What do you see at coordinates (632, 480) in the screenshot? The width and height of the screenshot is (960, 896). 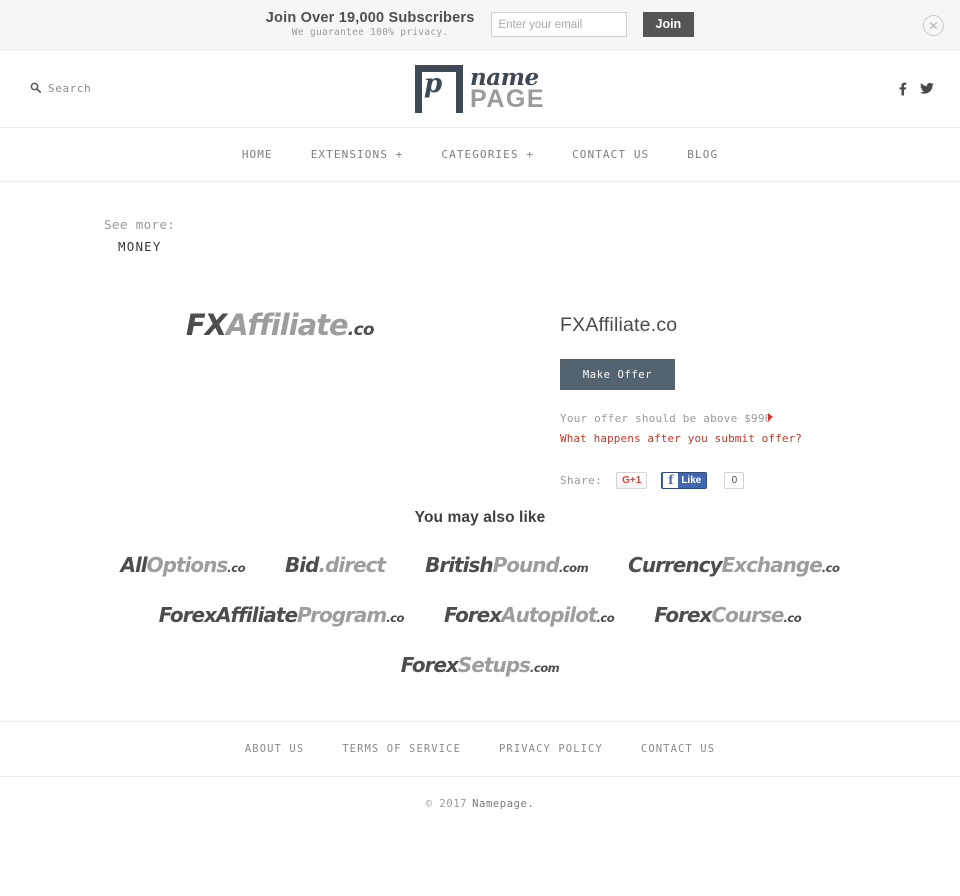 I see `google-plus-one-button: G+1` at bounding box center [632, 480].